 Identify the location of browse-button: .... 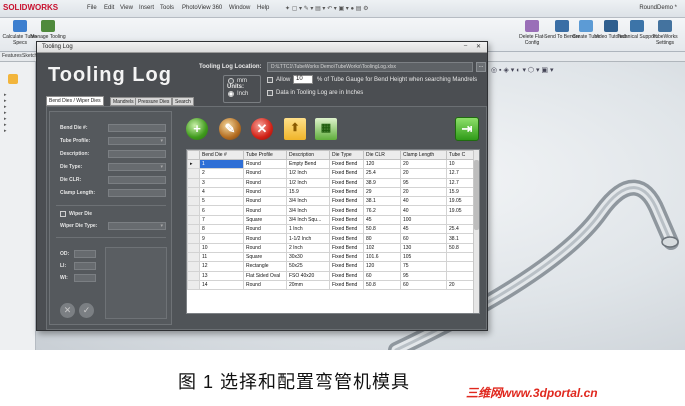
(481, 67).